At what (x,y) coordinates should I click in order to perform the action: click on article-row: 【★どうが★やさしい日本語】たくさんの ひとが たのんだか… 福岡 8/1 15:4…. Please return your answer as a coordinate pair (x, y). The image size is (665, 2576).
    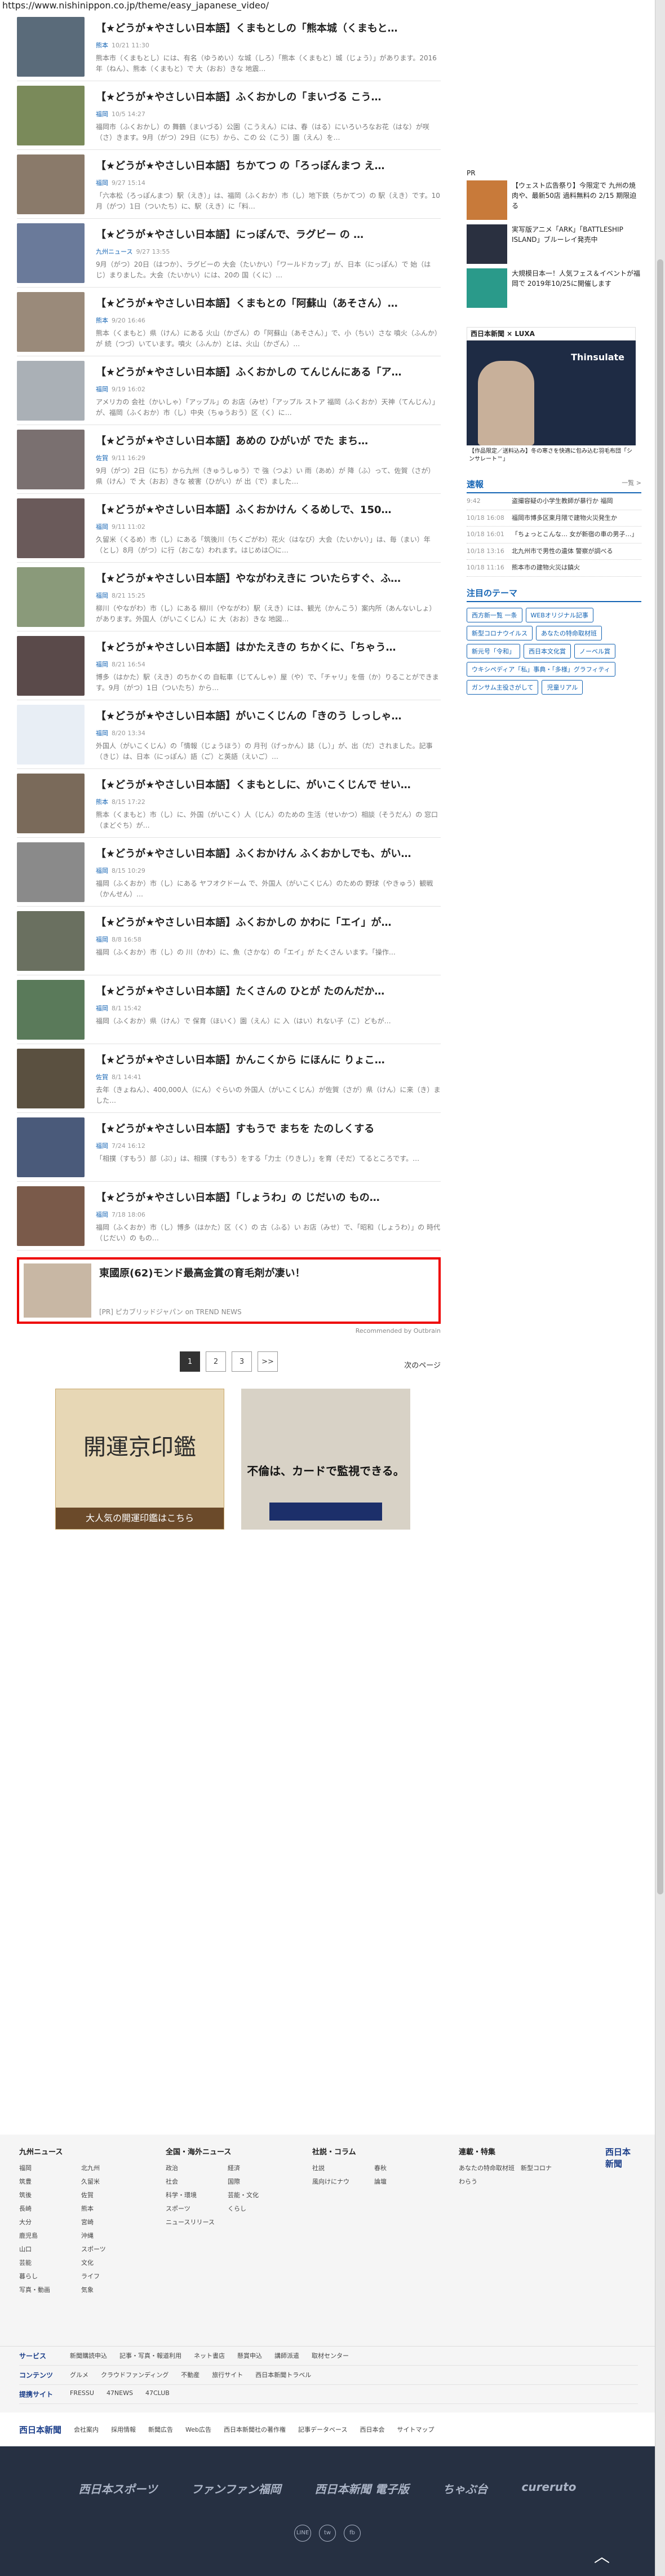
    Looking at the image, I should click on (229, 1009).